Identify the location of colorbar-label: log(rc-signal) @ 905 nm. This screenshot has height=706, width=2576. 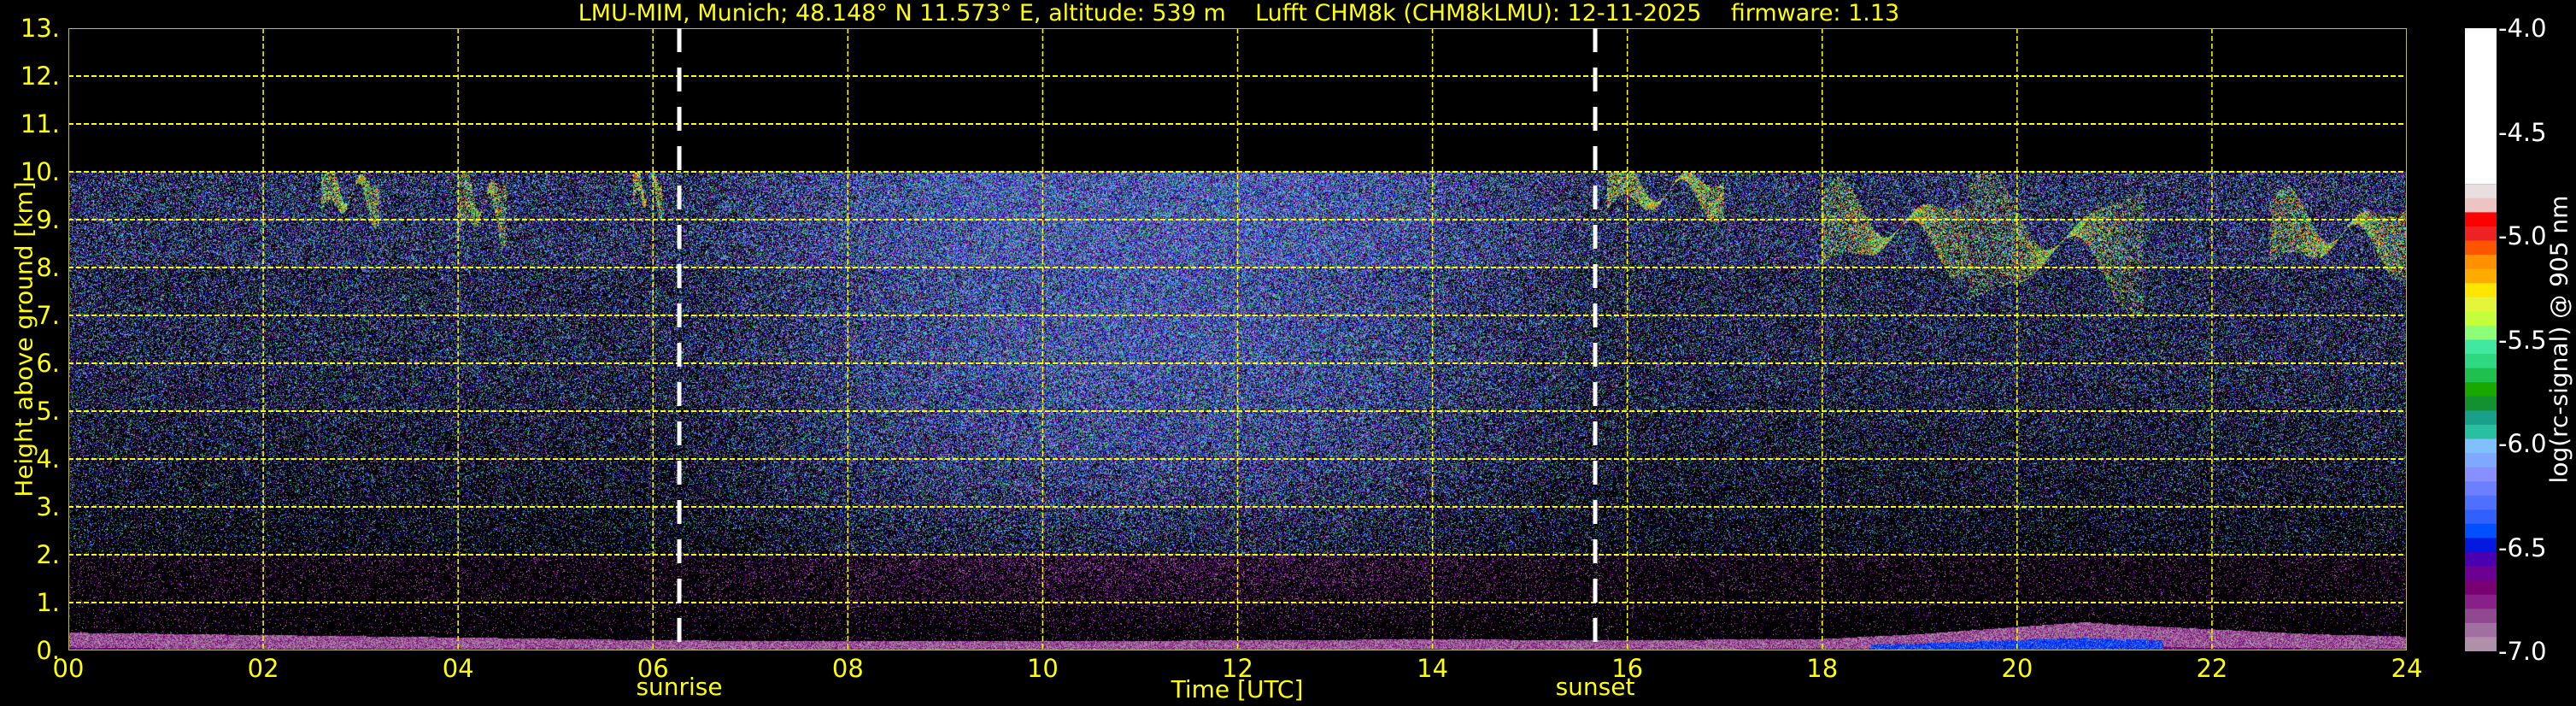
(2558, 339).